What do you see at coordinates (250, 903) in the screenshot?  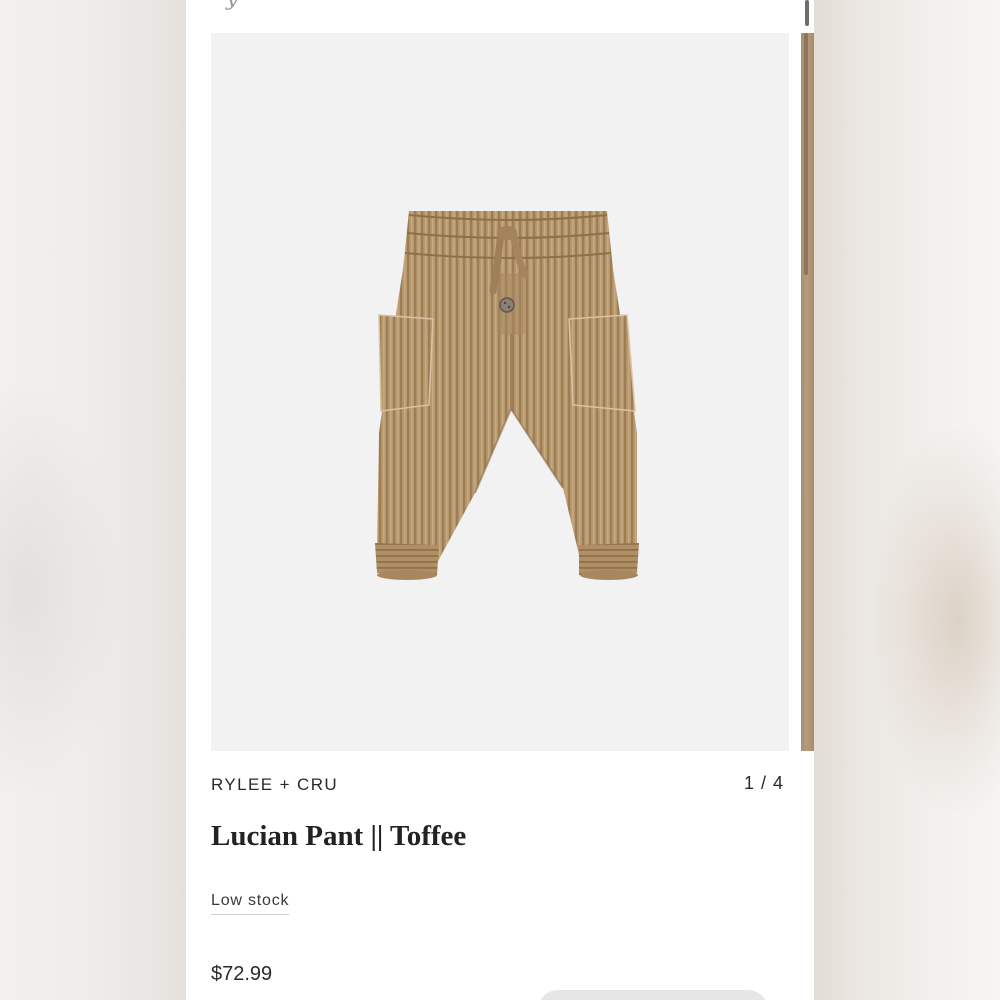 I see `stock-status-badge: Low stock` at bounding box center [250, 903].